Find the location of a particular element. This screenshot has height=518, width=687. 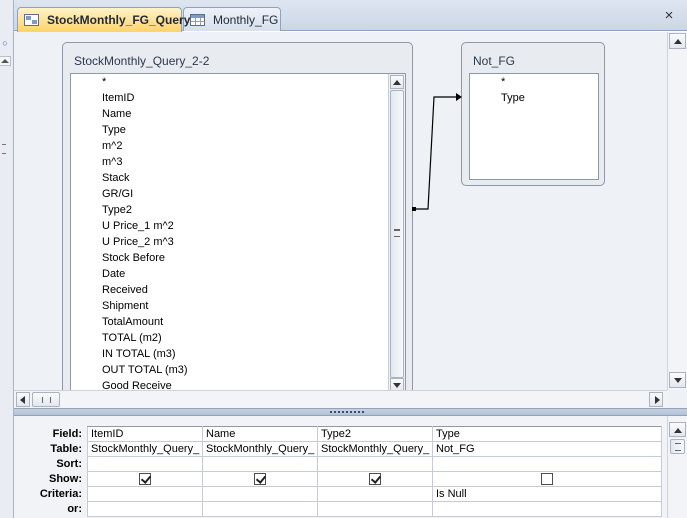

field-list: * Type is located at coordinates (534, 126).